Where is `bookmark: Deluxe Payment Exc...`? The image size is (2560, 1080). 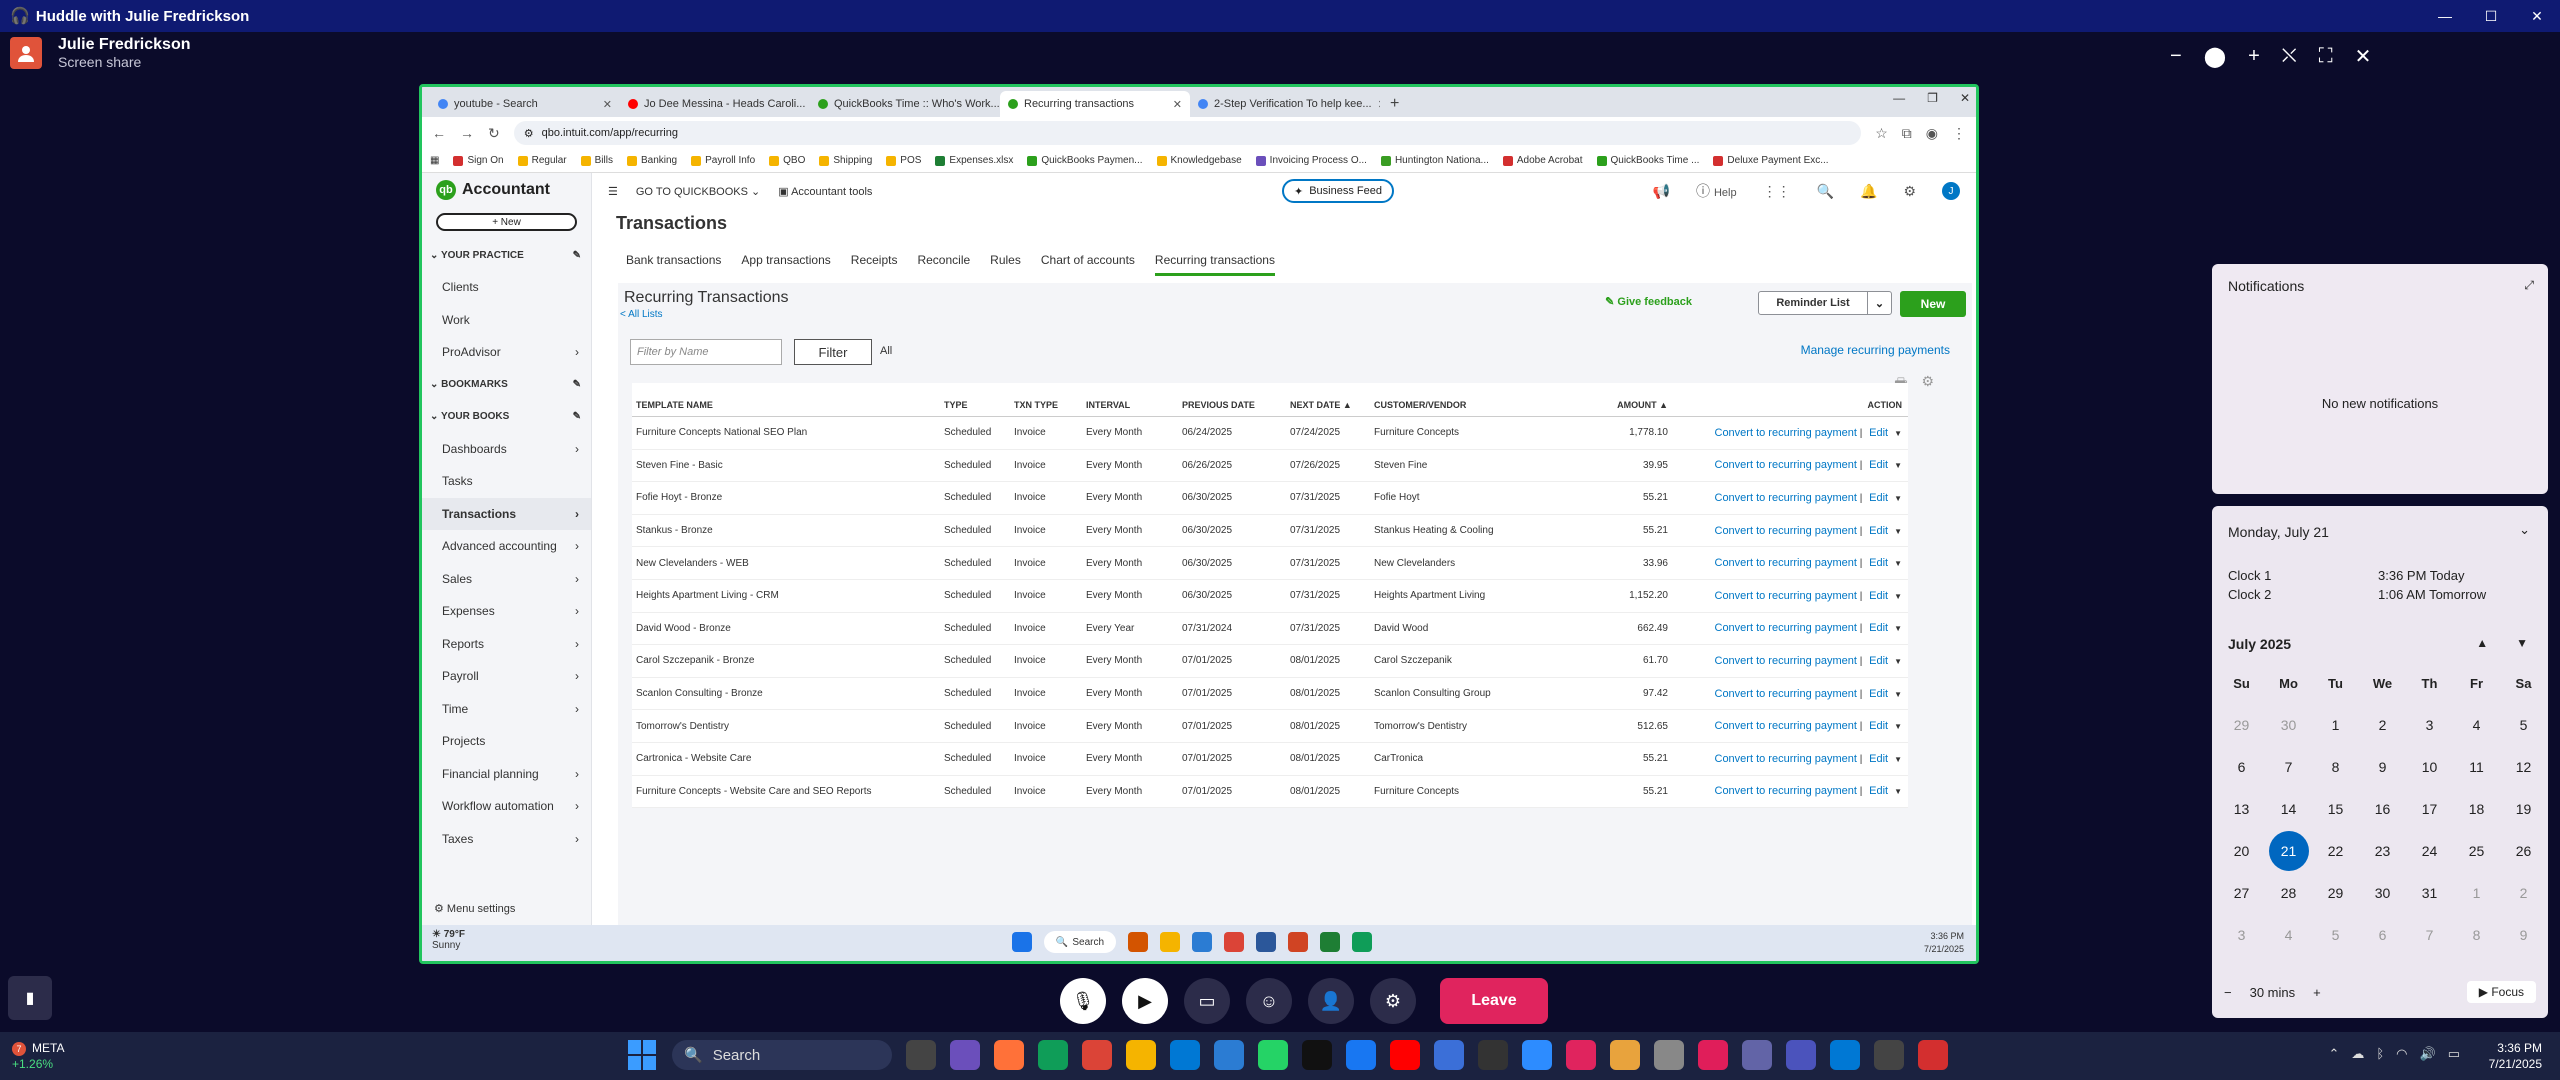 bookmark: Deluxe Payment Exc... is located at coordinates (1771, 160).